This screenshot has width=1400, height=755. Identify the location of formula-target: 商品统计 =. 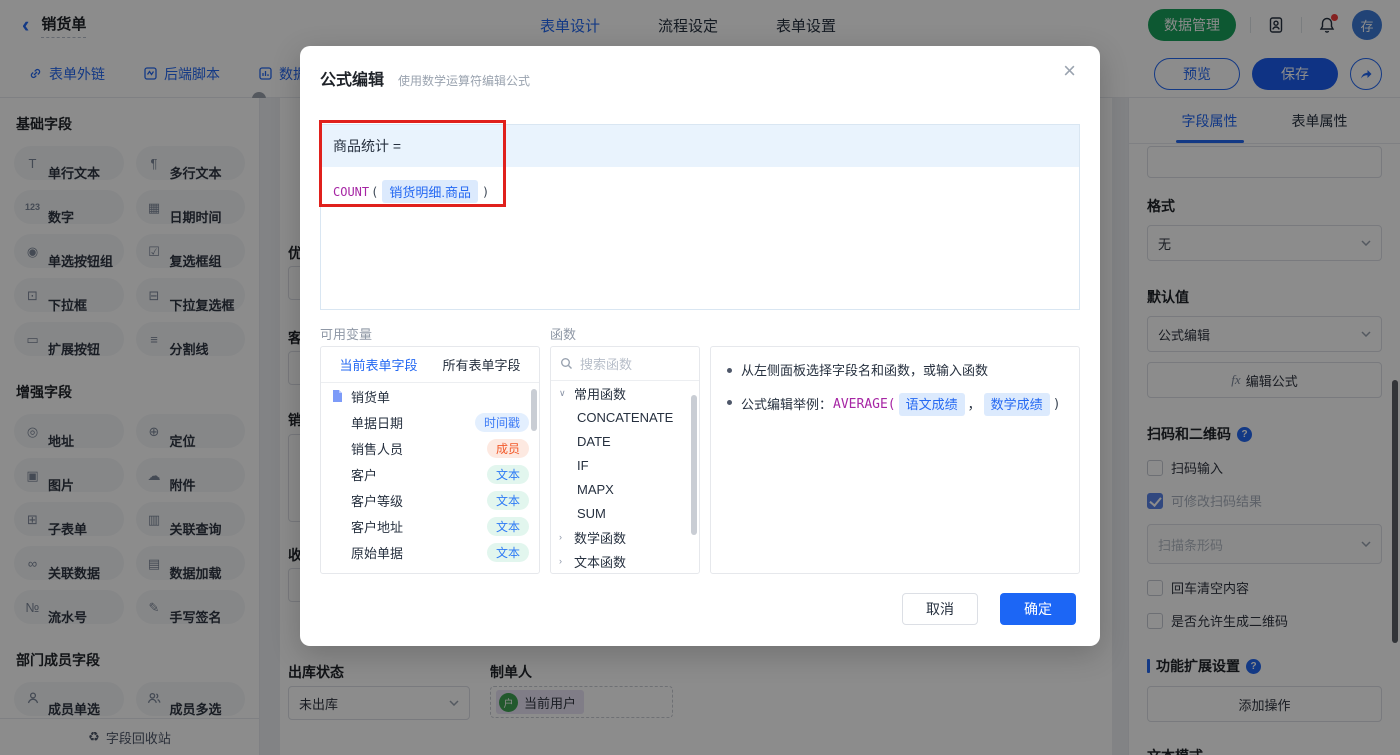
(367, 146).